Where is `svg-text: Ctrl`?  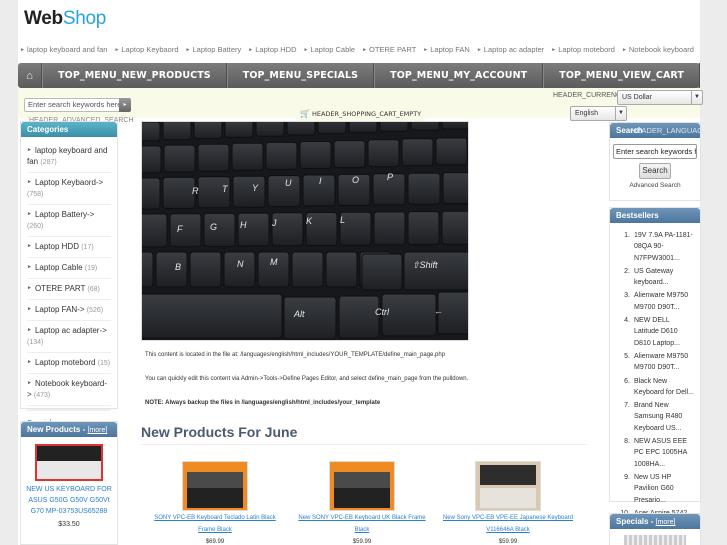 svg-text: Ctrl is located at coordinates (382, 312).